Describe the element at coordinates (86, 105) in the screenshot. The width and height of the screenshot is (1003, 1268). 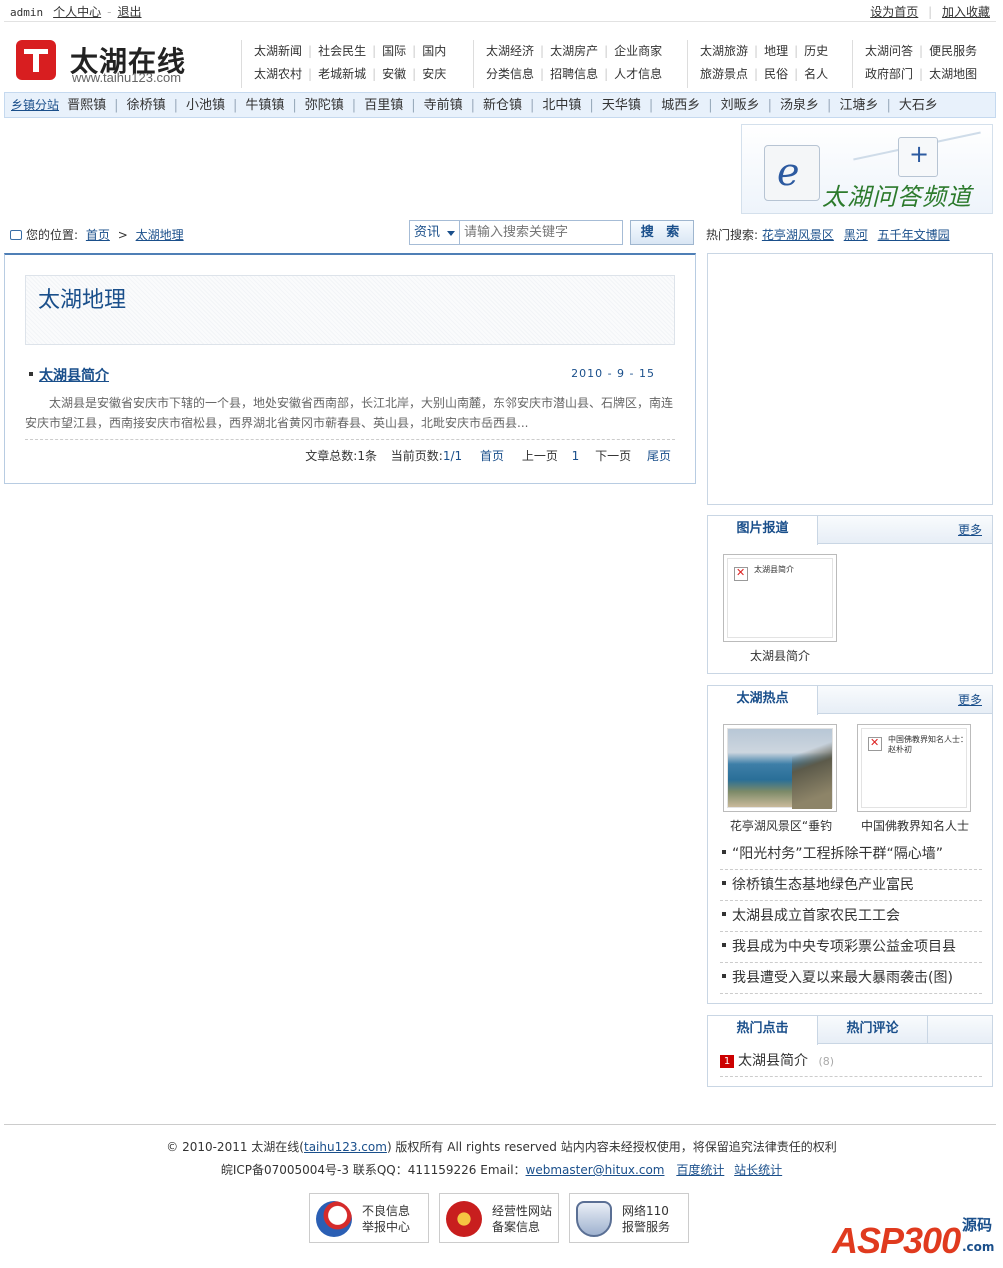
I see `town-link: 晋熙镇` at that location.